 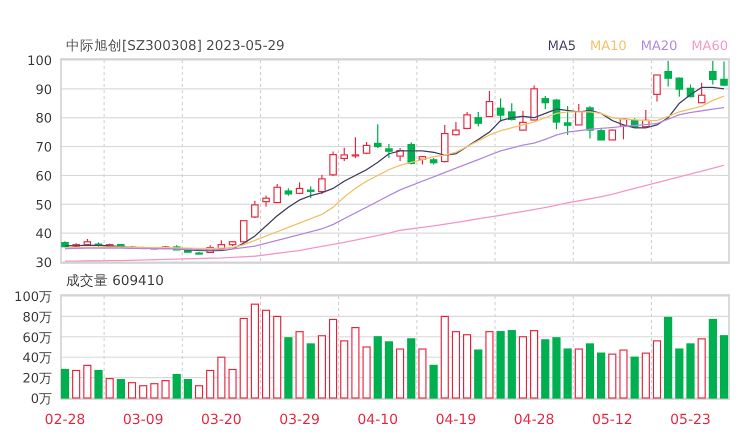 I want to click on date-label: 03-20, so click(x=221, y=420).